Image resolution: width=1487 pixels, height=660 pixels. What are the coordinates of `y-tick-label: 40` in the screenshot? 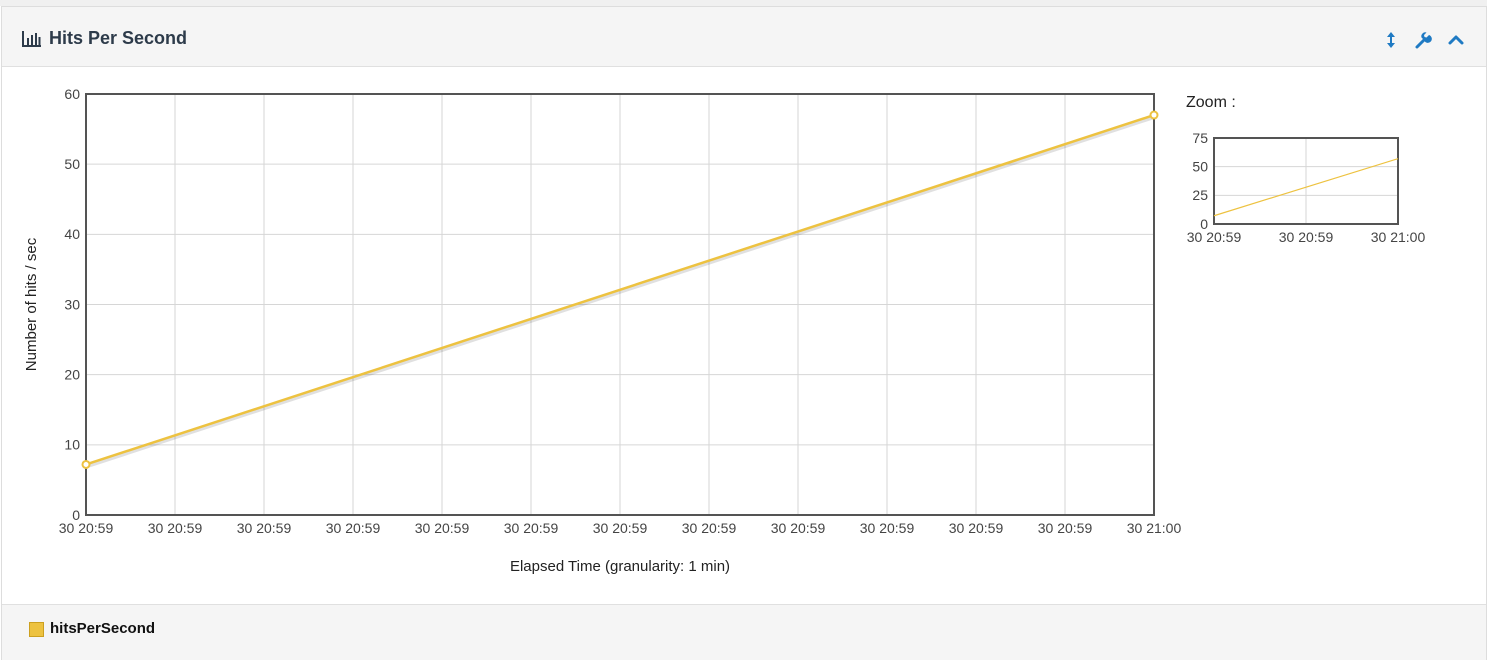 It's located at (72, 234).